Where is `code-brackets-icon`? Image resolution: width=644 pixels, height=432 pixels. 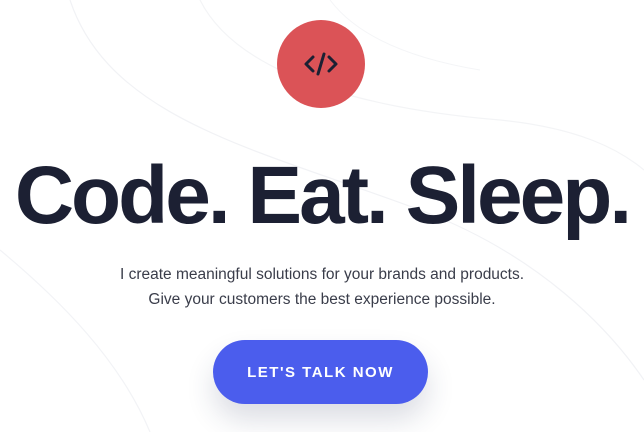
code-brackets-icon is located at coordinates (321, 64).